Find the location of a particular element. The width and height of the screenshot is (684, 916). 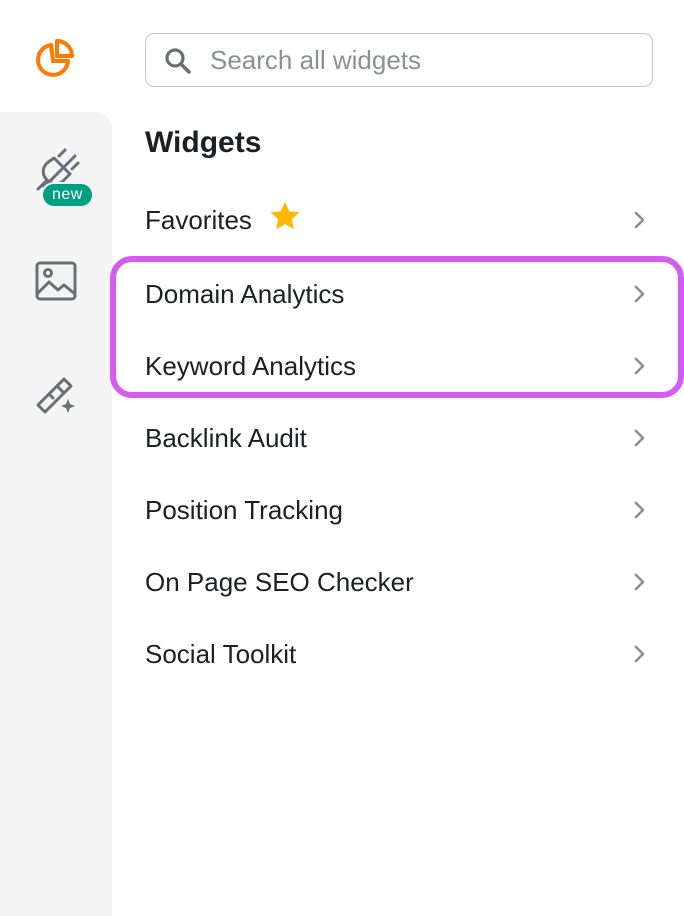

widget-item-label: Social Toolkit is located at coordinates (221, 653).